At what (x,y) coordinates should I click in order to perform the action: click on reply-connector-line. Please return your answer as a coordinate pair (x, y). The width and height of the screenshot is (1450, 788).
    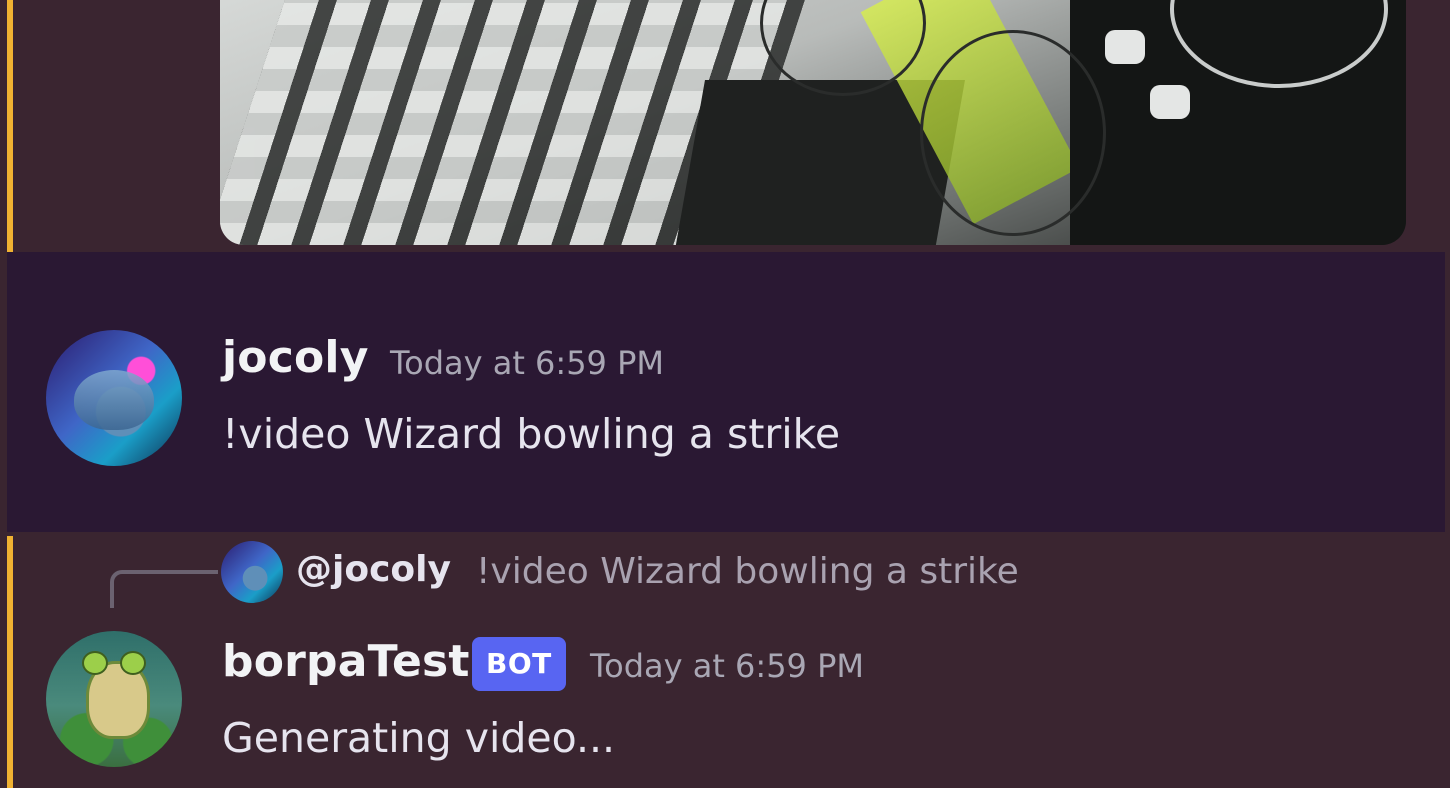
    Looking at the image, I should click on (164, 589).